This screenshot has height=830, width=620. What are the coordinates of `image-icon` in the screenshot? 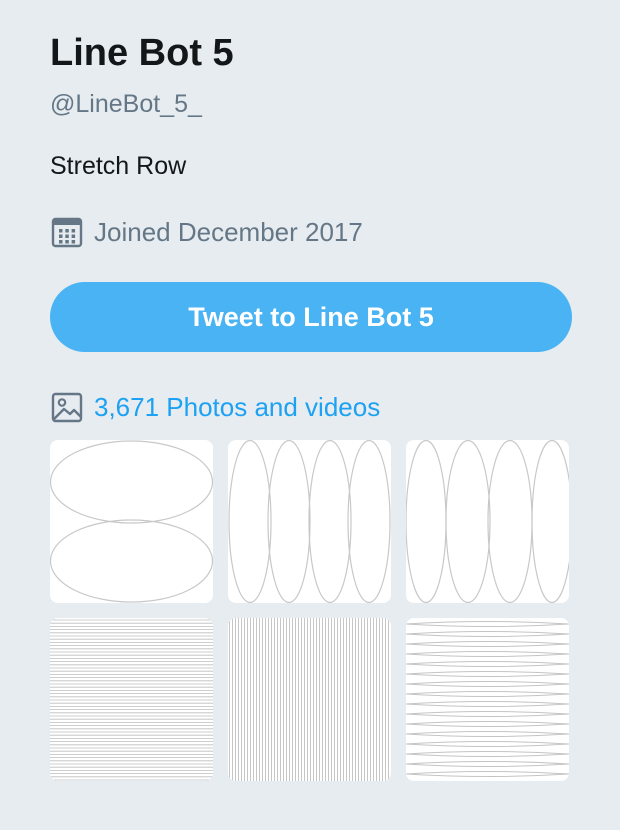 It's located at (67, 407).